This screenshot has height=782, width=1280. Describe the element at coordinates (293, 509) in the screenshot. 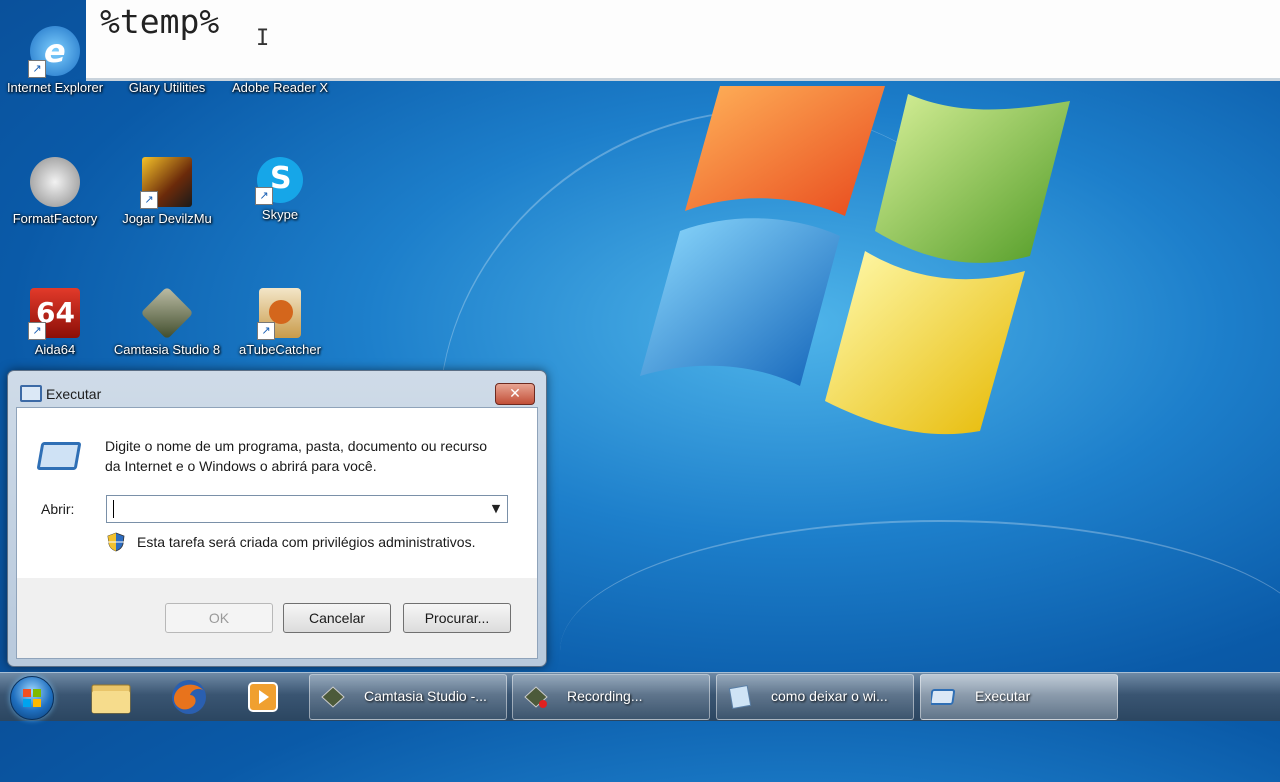

I see `open-input` at that location.